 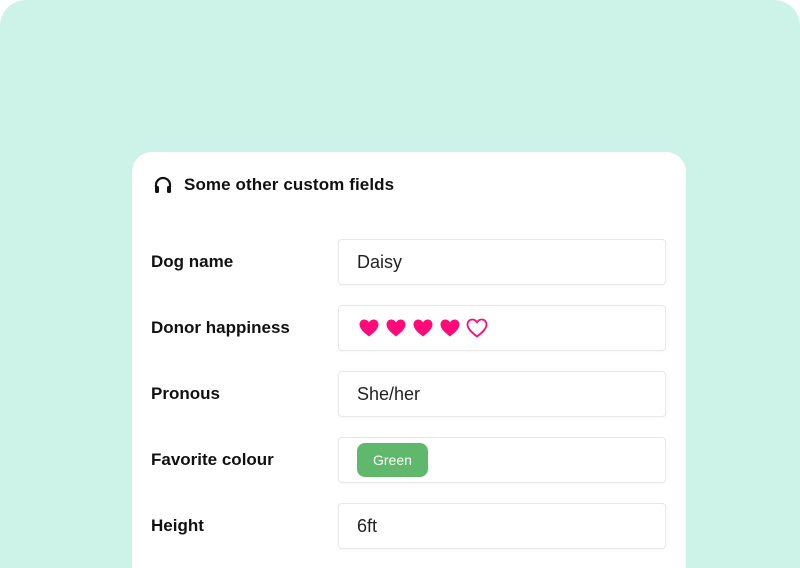 I want to click on field-label: Favorite colour, so click(x=212, y=459).